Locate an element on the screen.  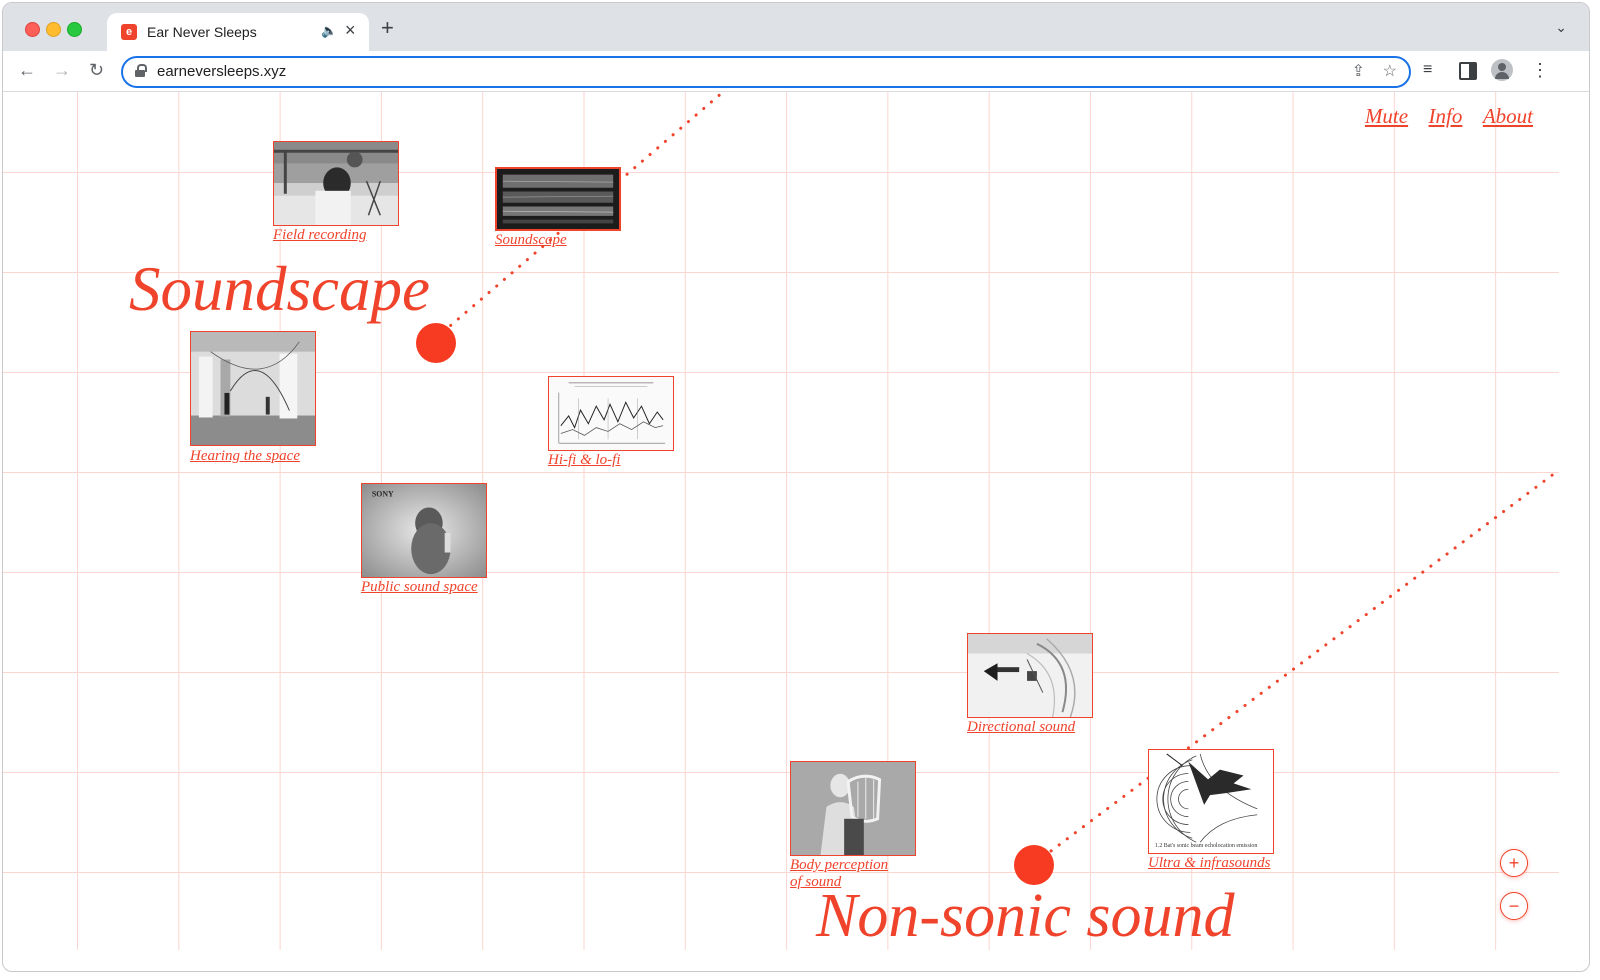
soundscape-caption: Soundscape is located at coordinates (531, 240).